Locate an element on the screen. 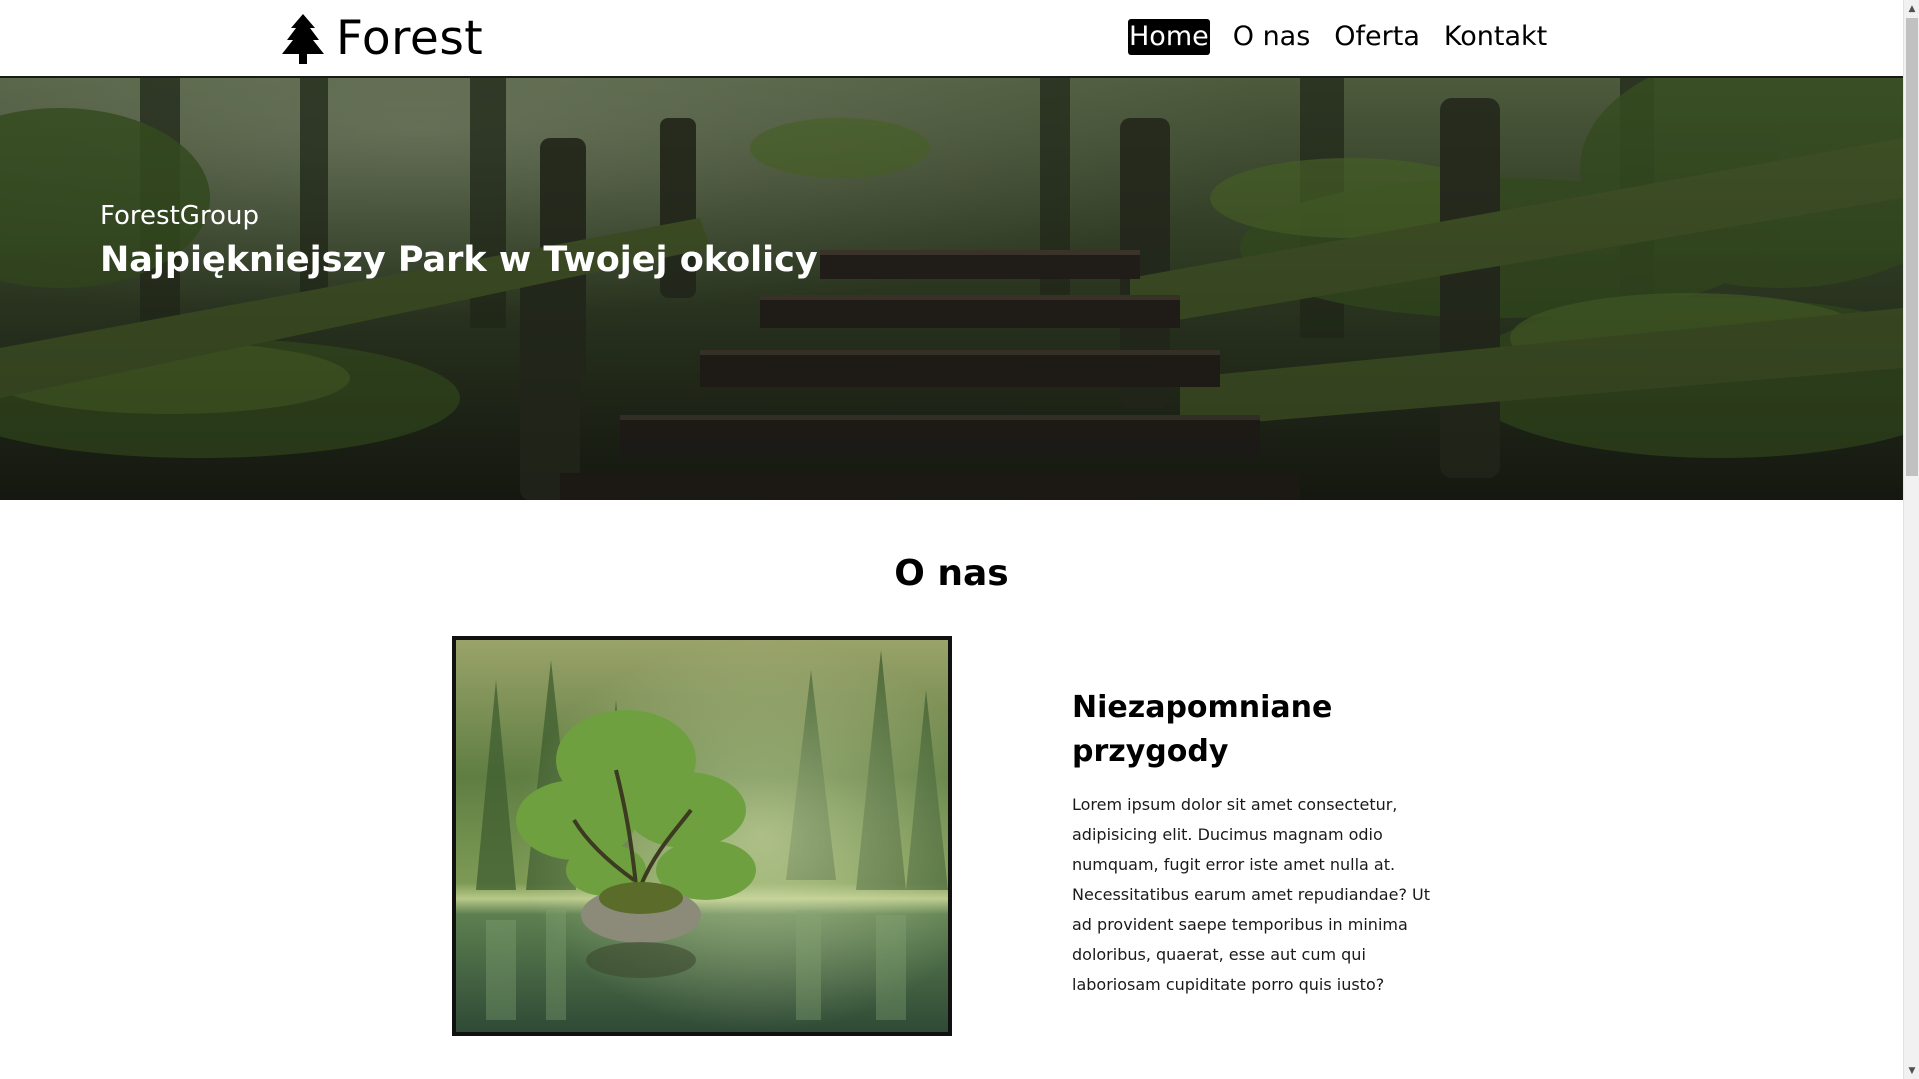 This screenshot has width=1919, height=1079. scrollbar-thumb is located at coordinates (1912, 247).